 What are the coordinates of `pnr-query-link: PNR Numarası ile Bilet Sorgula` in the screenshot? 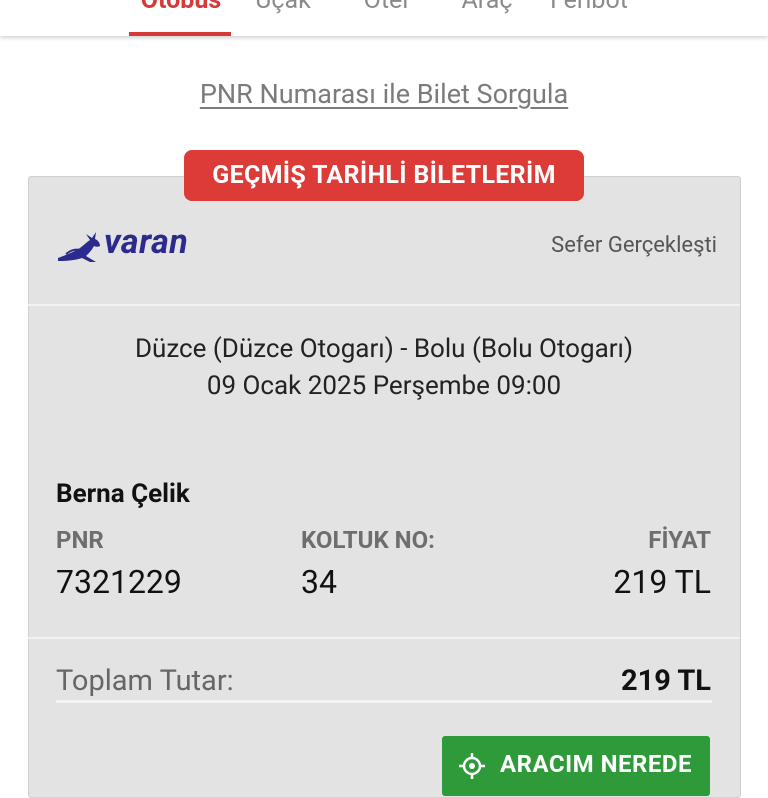 It's located at (384, 94).